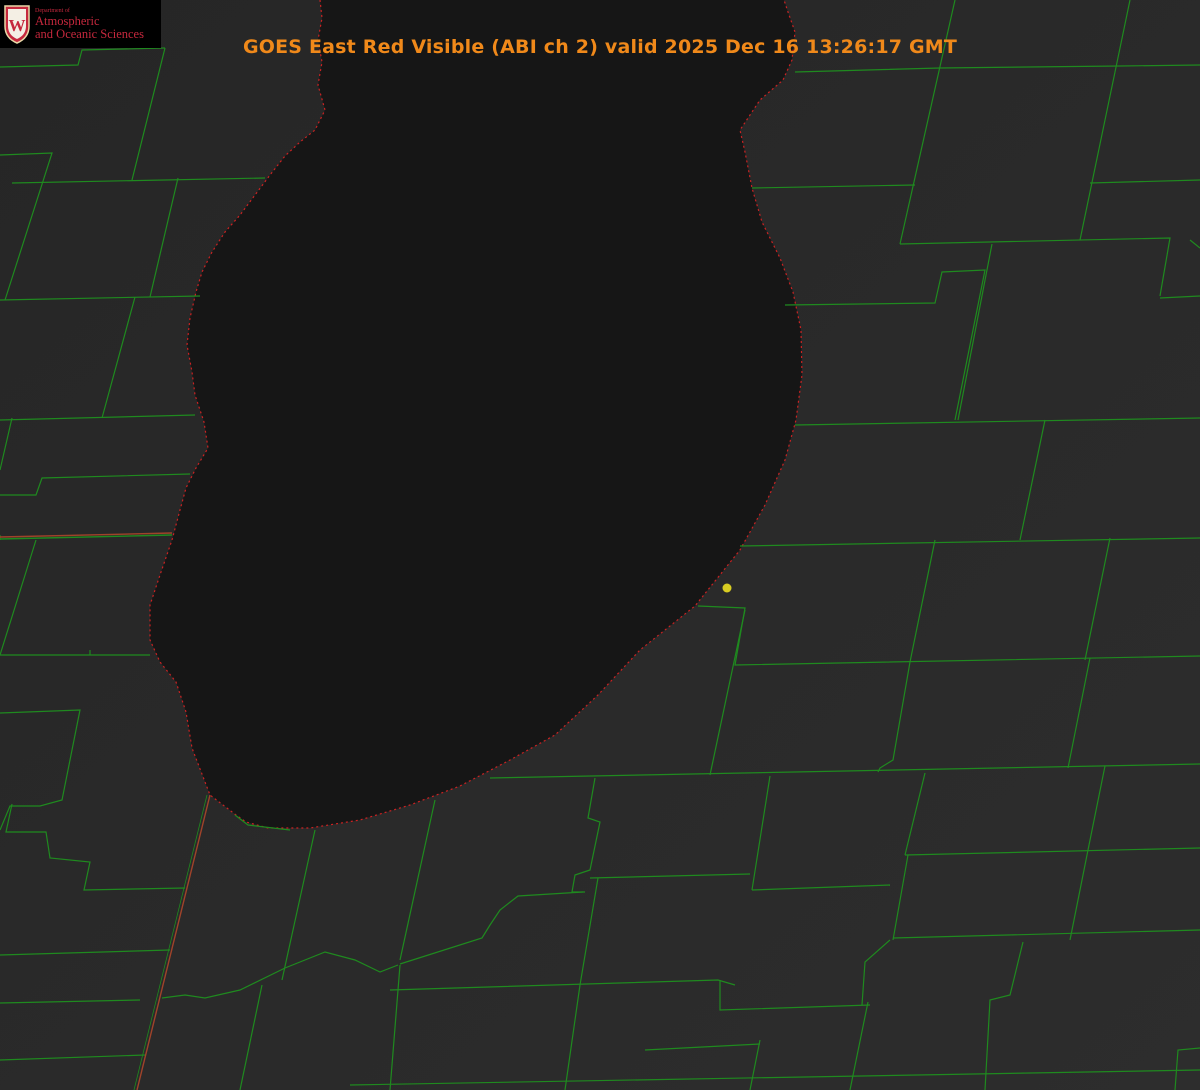  What do you see at coordinates (727, 588) in the screenshot?
I see `location-dot-icon` at bounding box center [727, 588].